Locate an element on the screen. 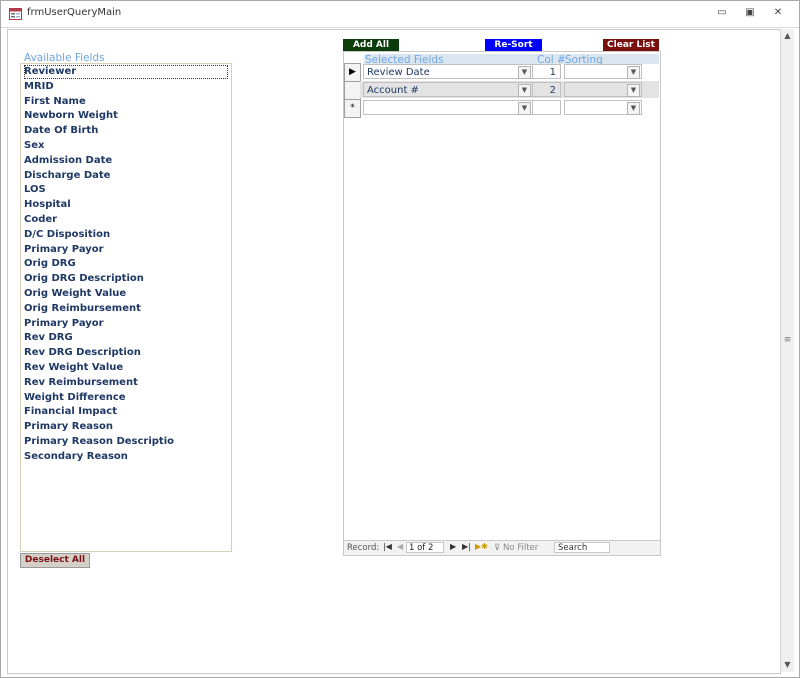 This screenshot has width=800, height=678. list-item: Rev DRG Description is located at coordinates (126, 353).